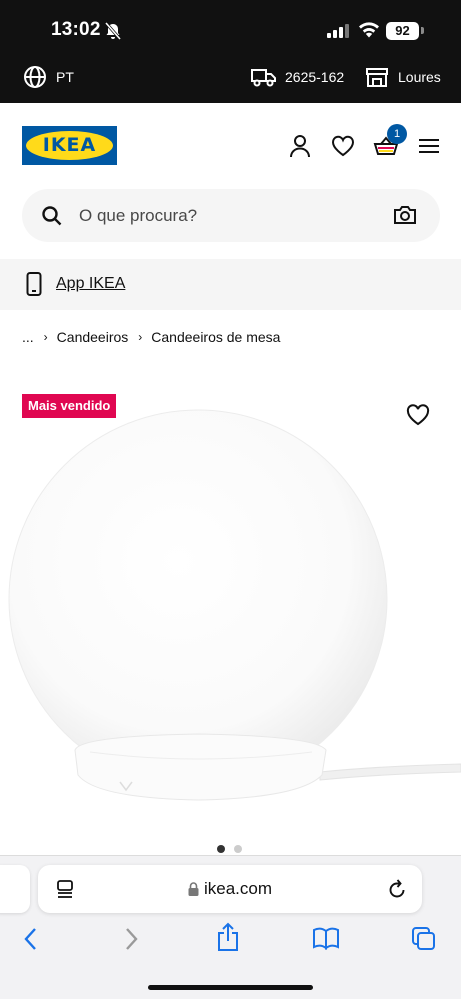 This screenshot has width=461, height=999. I want to click on store-name: Loures, so click(419, 77).